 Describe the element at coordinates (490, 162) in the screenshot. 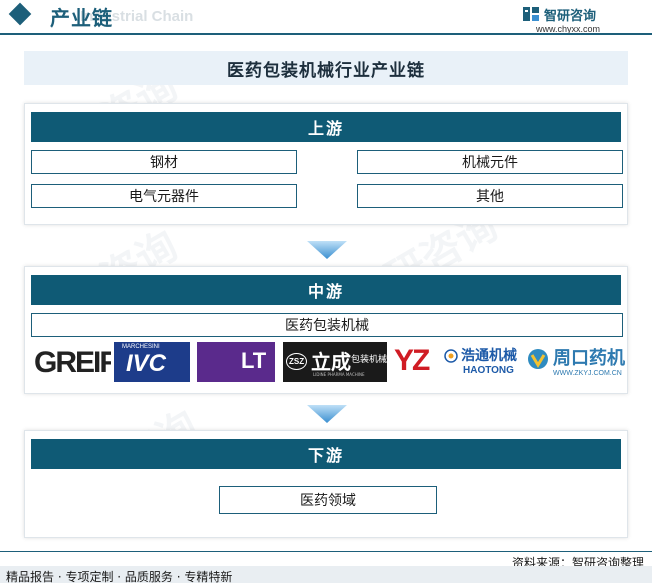

I see `upstream-item: 机械元件` at that location.